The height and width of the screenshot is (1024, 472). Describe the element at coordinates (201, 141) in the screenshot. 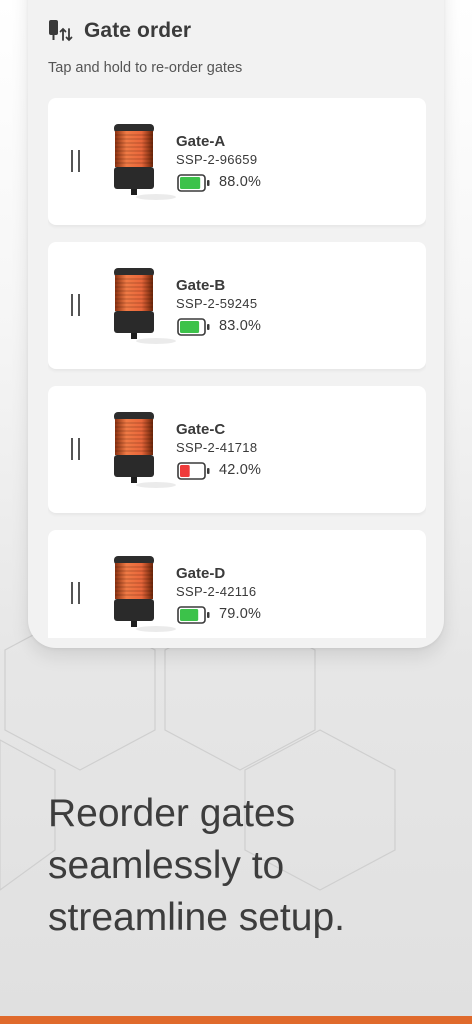

I see `gate-name: Gate-A` at that location.